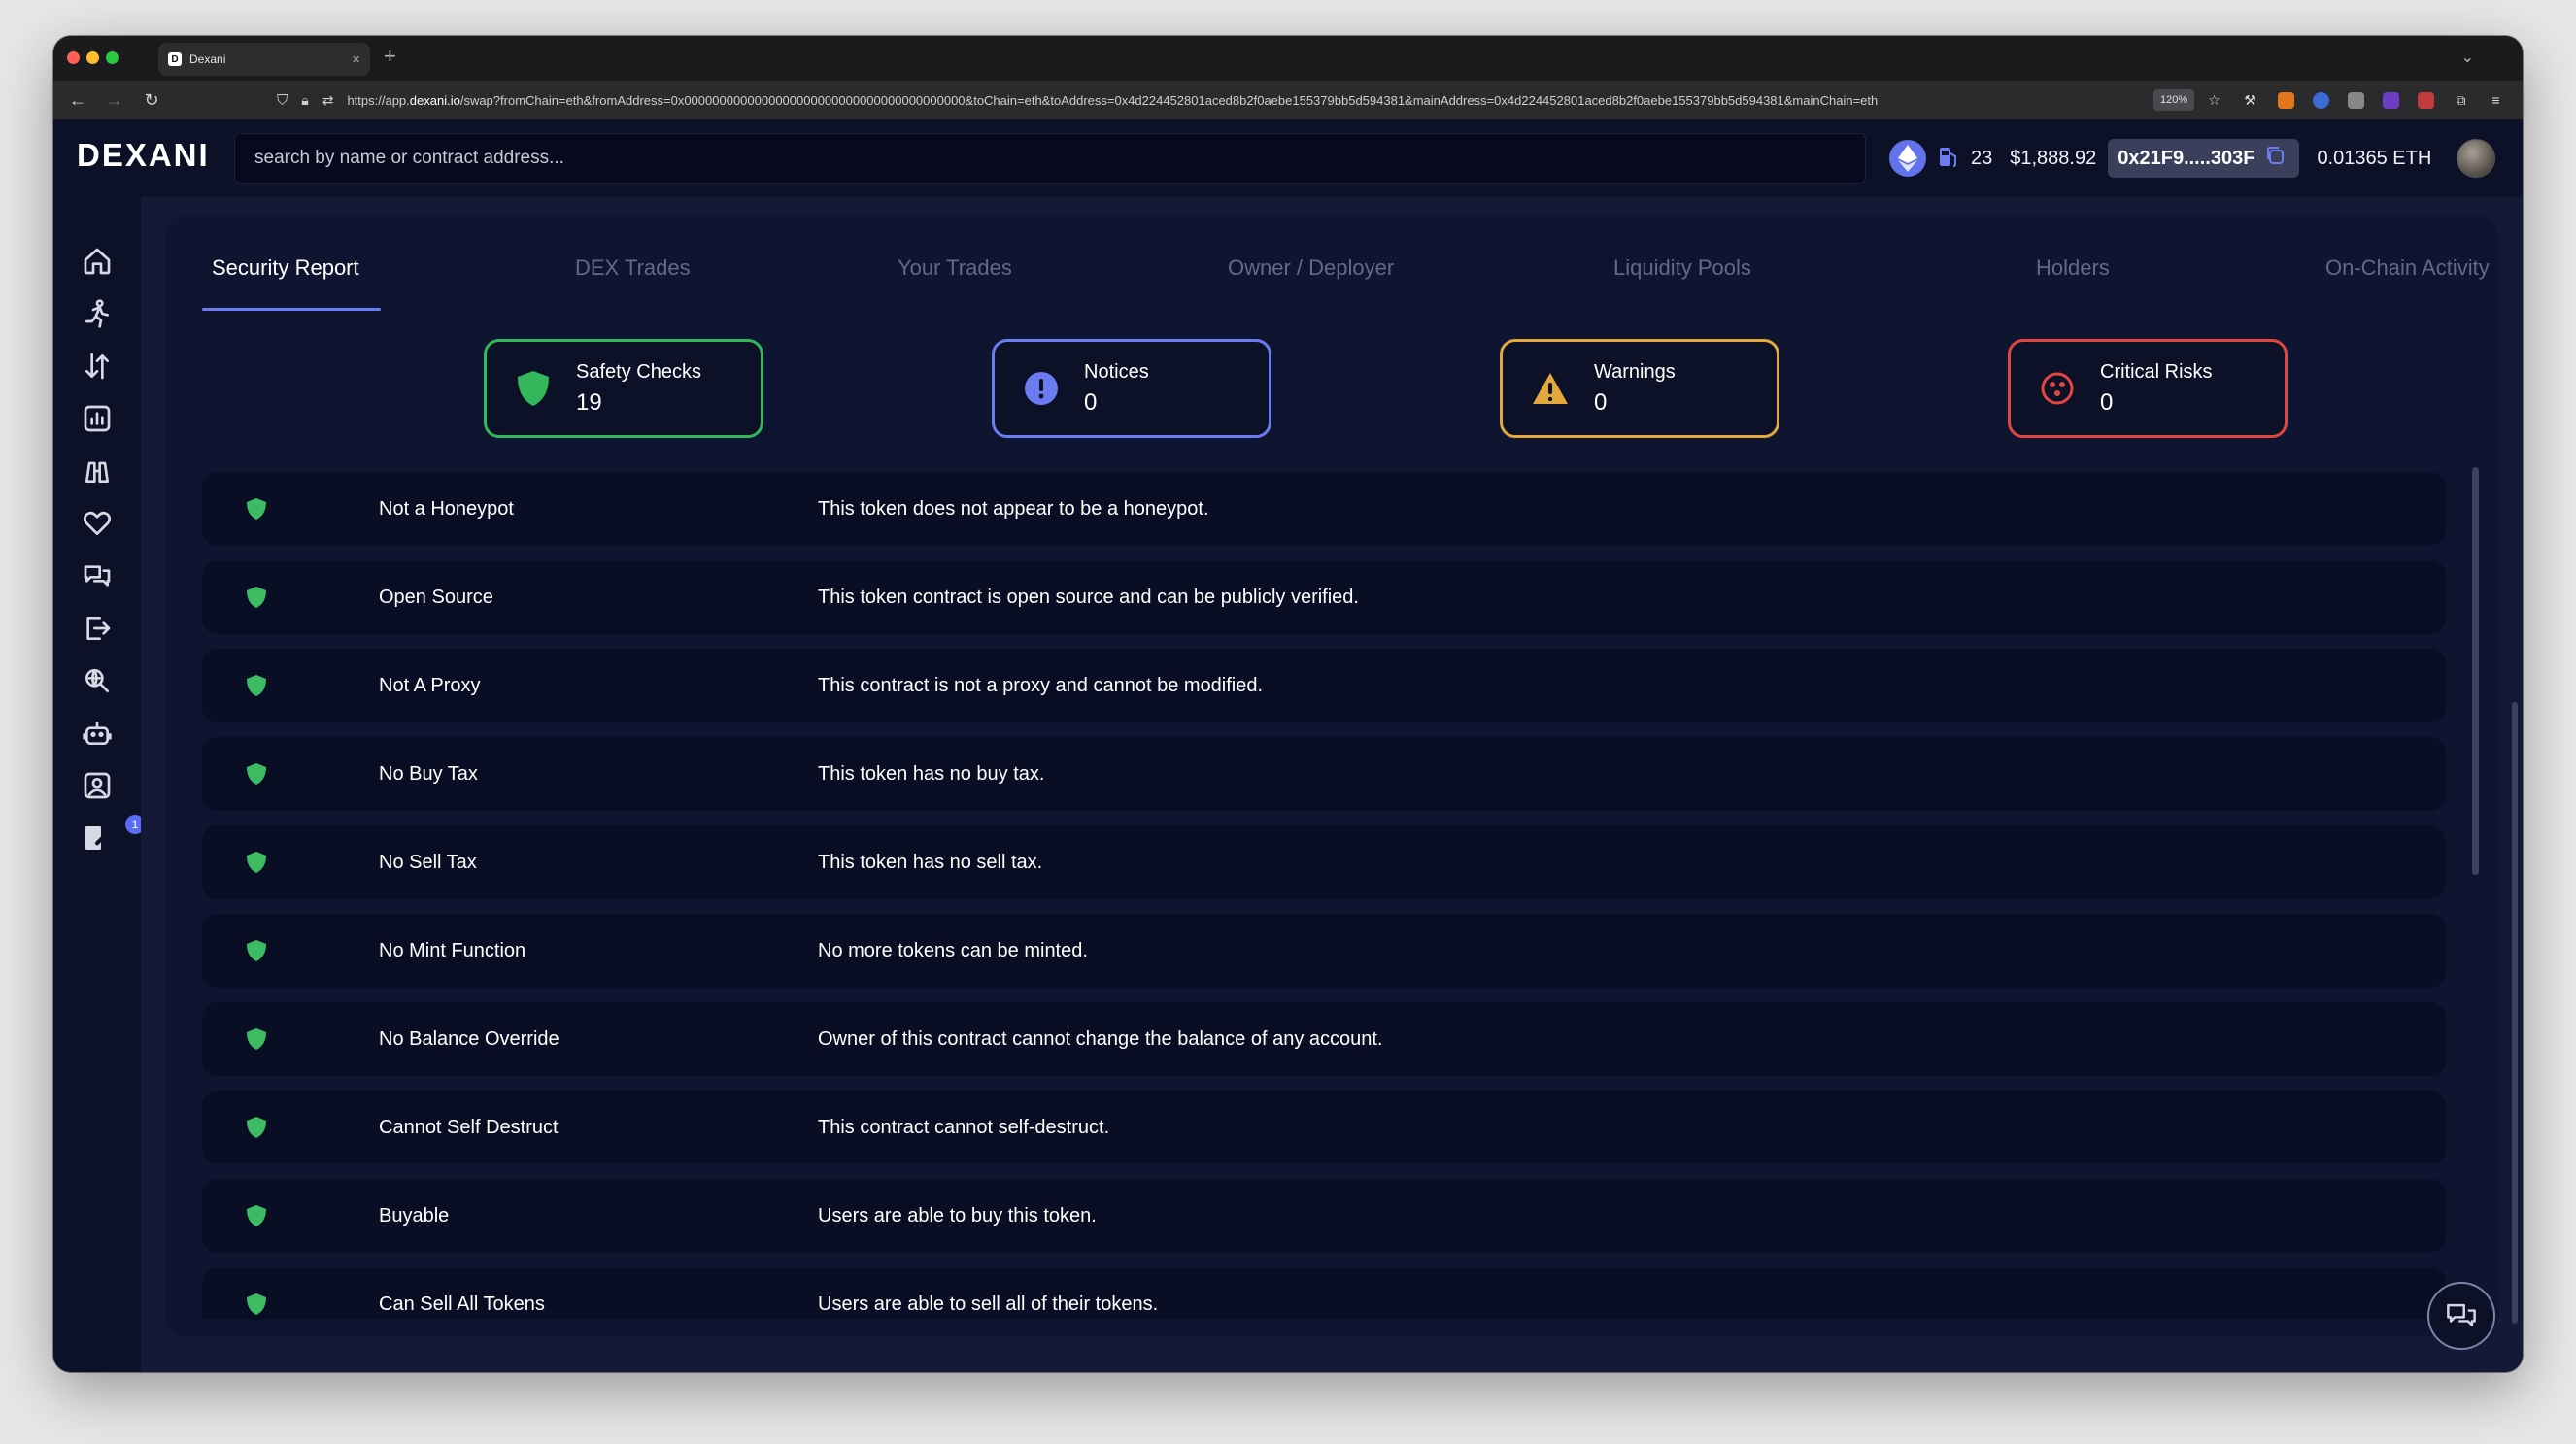 Image resolution: width=2576 pixels, height=1444 pixels. Describe the element at coordinates (2496, 101) in the screenshot. I see `browser-menu-icon: ≡` at that location.